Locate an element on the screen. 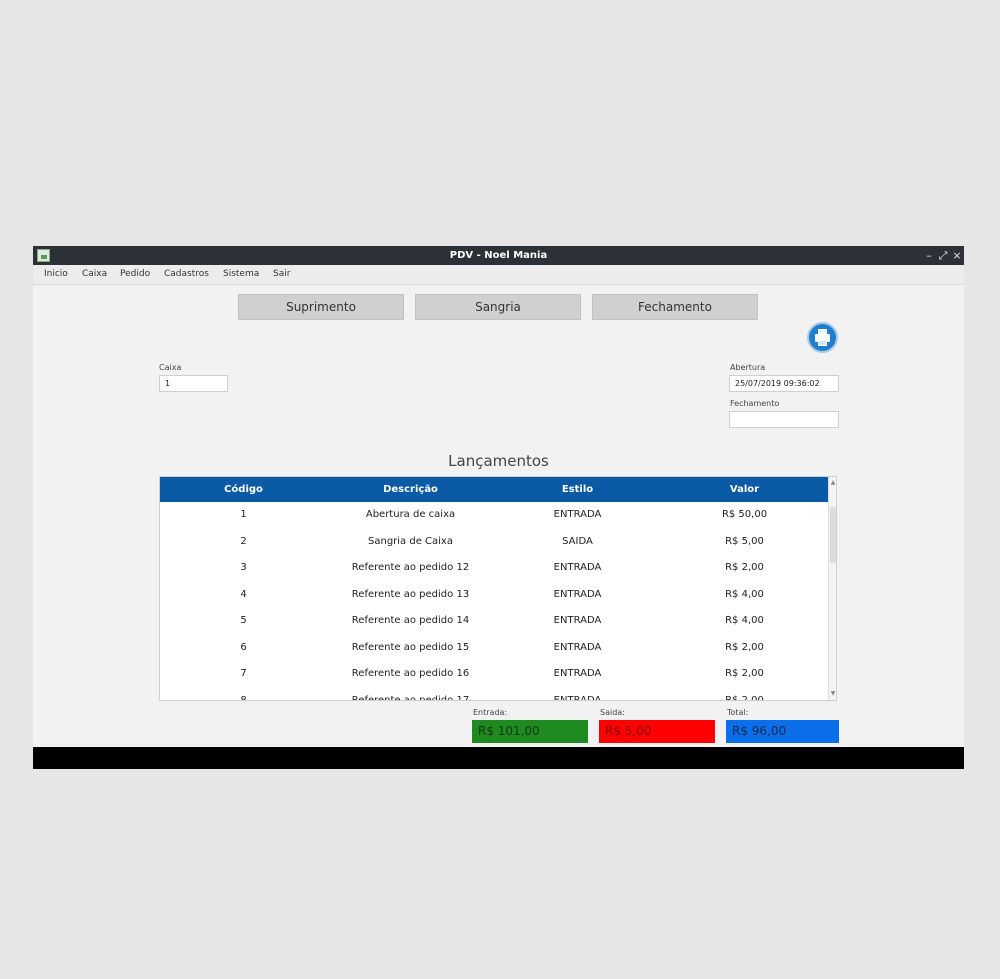 The width and height of the screenshot is (1000, 979). cell-descricao: Referente ao pedido 17 is located at coordinates (410, 697).